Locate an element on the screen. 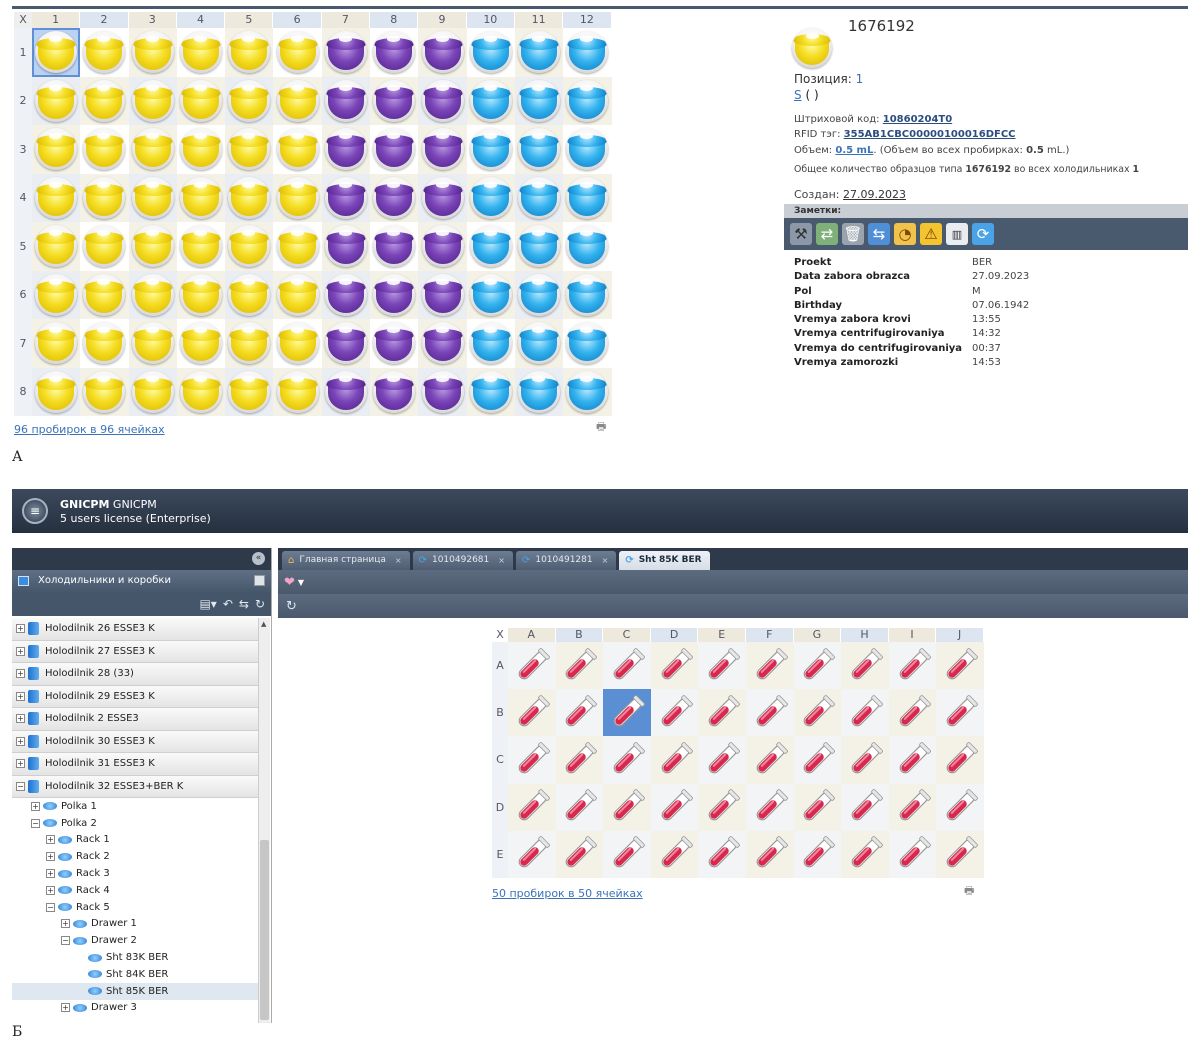 This screenshot has width=1200, height=1047. app-logo-icon: ≡ is located at coordinates (35, 511).